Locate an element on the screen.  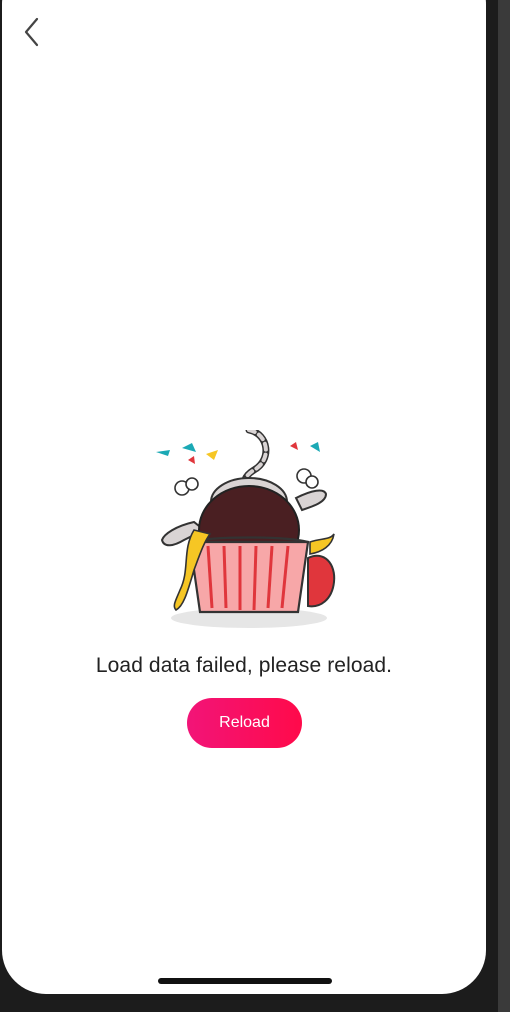
chevron-left-icon is located at coordinates (31, 32).